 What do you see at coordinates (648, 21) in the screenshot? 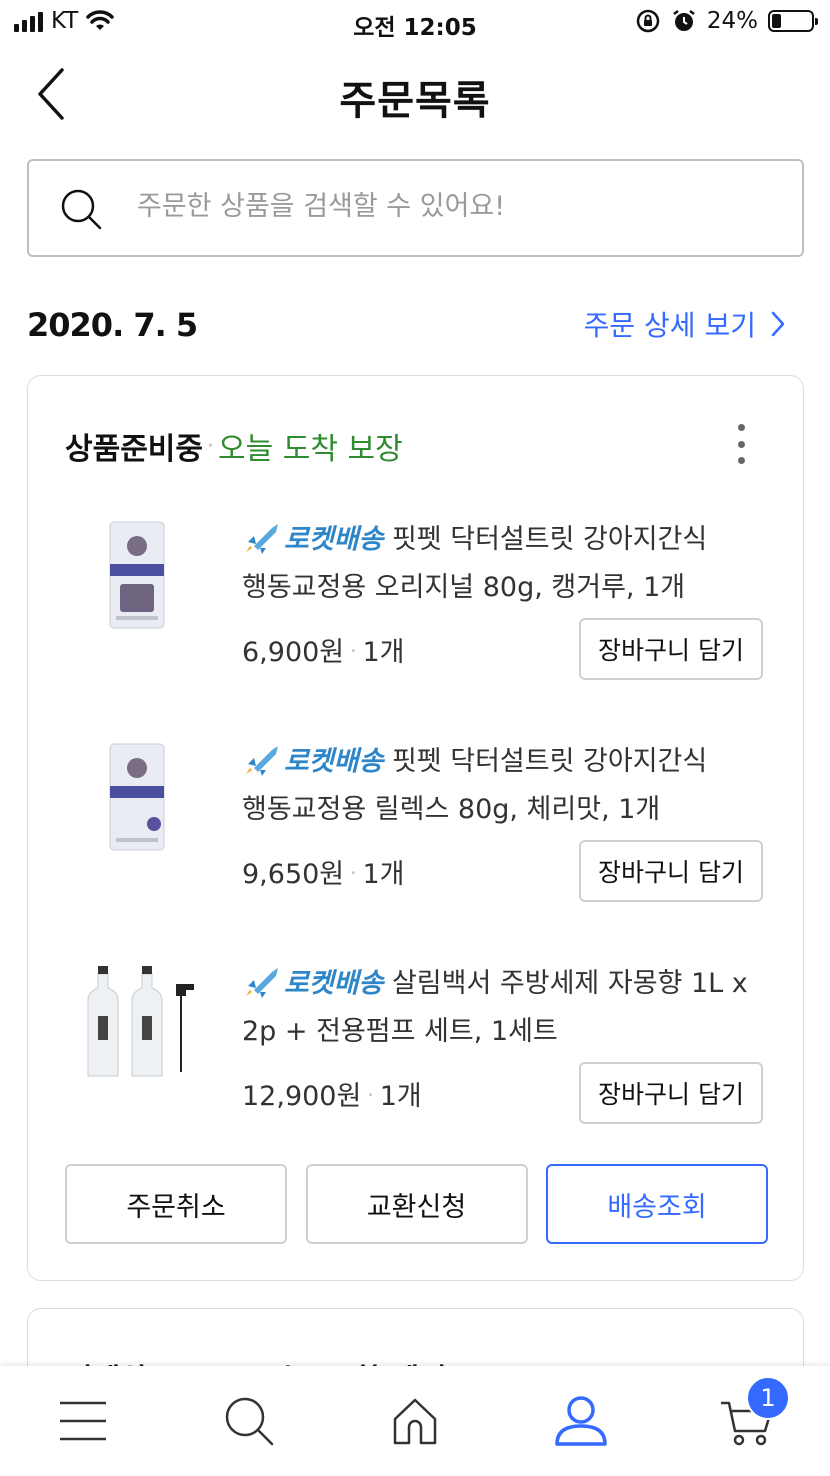
I see `rotation-lock-icon` at bounding box center [648, 21].